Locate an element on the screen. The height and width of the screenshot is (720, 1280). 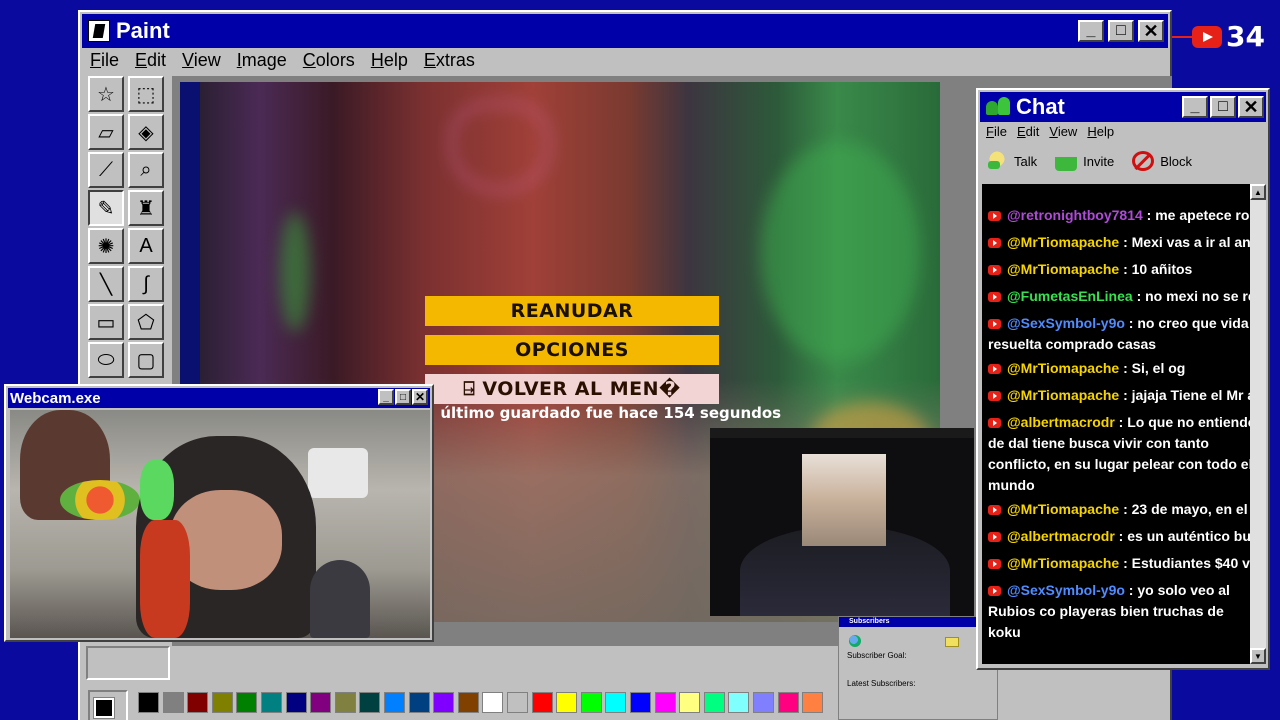
chat-menu-file: File is located at coordinates (996, 131).